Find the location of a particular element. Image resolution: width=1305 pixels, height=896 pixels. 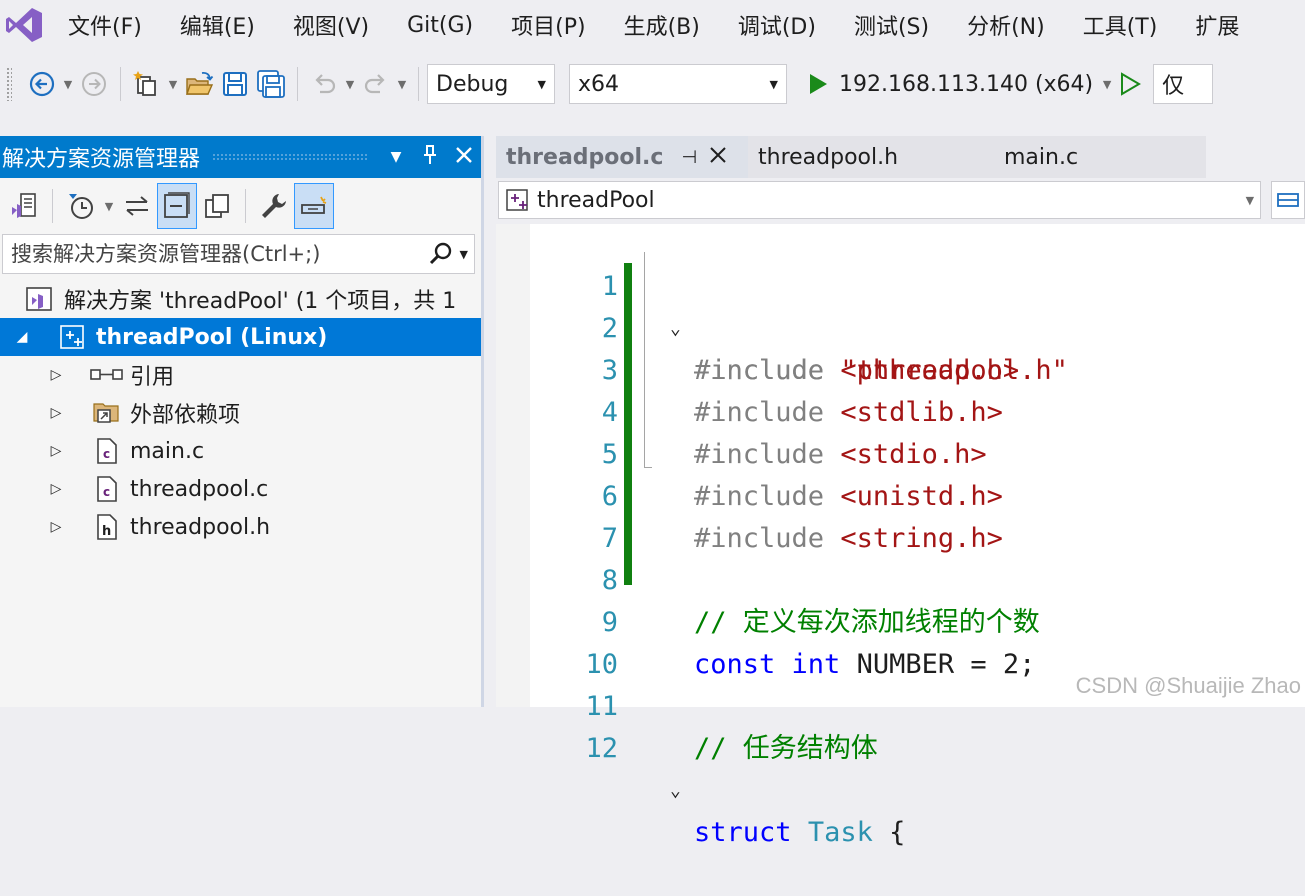

window-menu-chevron-icon: ▼ is located at coordinates (396, 157).